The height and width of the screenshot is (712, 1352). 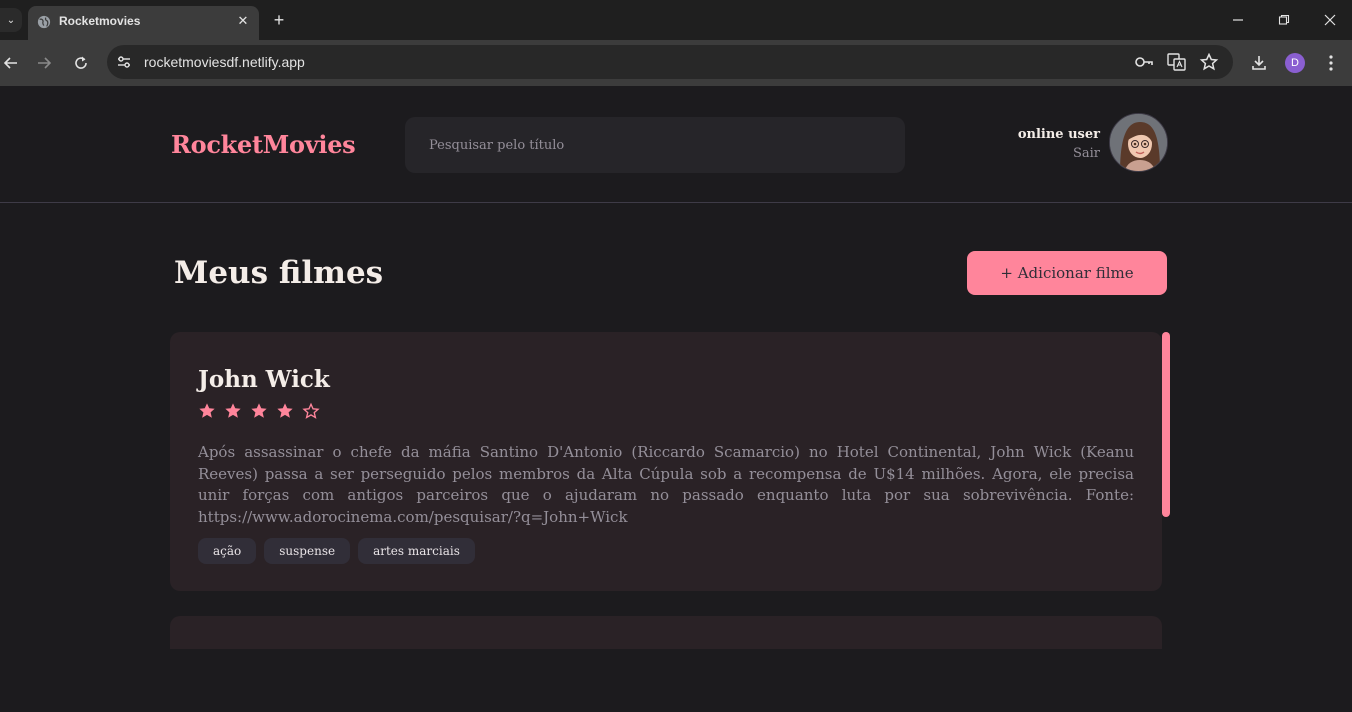 What do you see at coordinates (1086, 153) in the screenshot?
I see `logout-link: Sair` at bounding box center [1086, 153].